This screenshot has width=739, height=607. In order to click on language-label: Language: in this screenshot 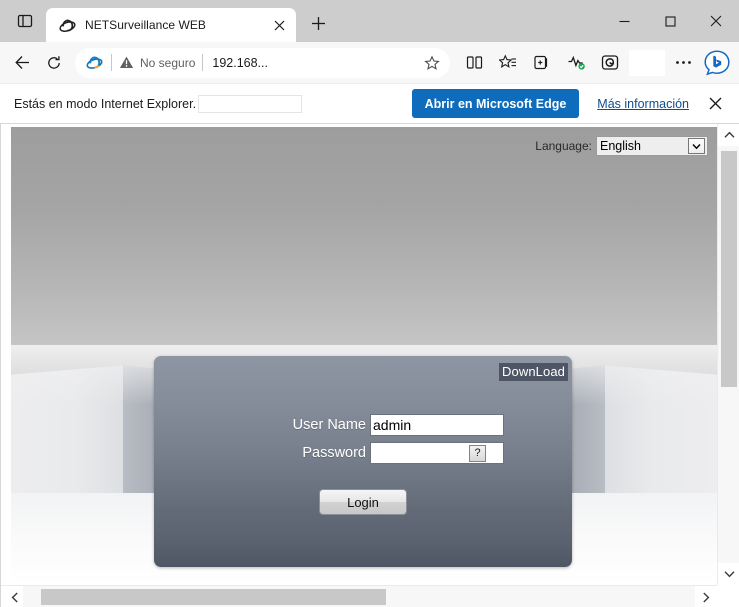, I will do `click(563, 146)`.